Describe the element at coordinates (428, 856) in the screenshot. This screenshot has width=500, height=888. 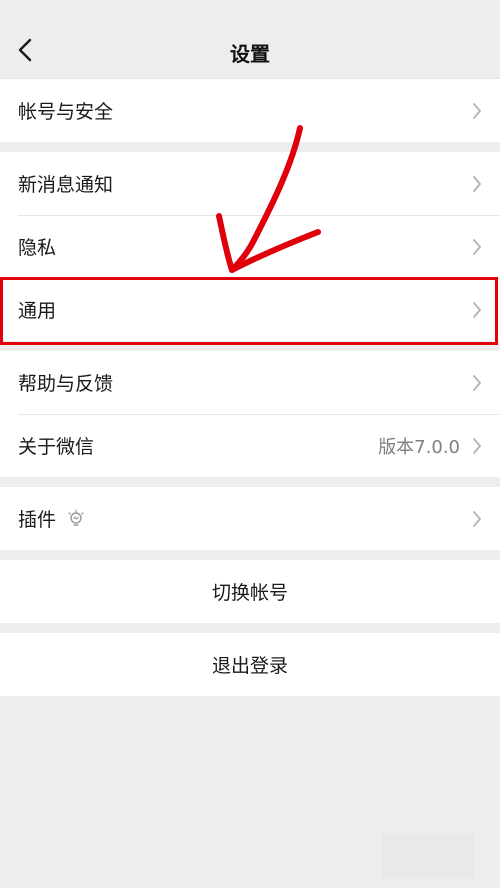
I see `blurred-watermark` at that location.